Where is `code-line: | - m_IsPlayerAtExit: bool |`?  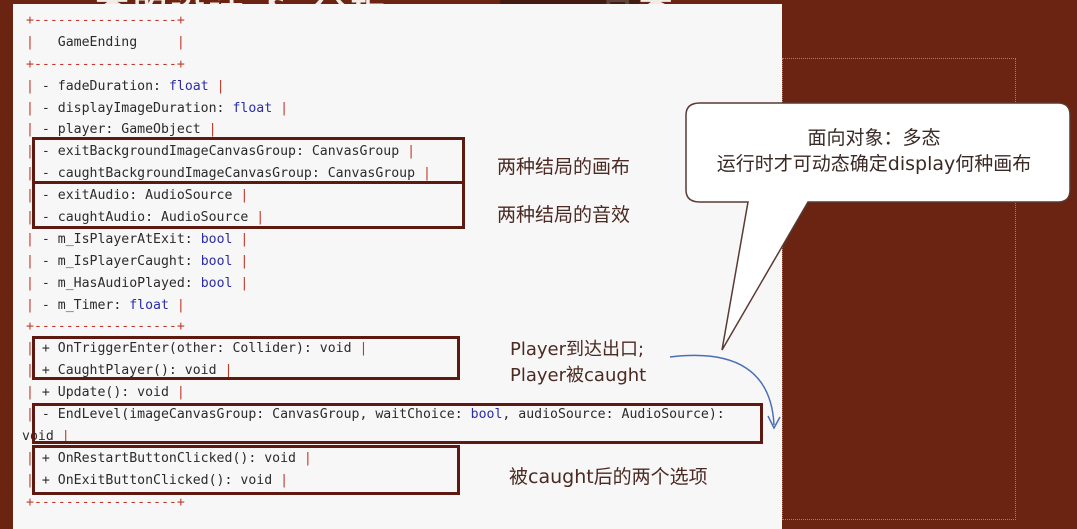
code-line: | - m_IsPlayerAtExit: bool | is located at coordinates (375, 240).